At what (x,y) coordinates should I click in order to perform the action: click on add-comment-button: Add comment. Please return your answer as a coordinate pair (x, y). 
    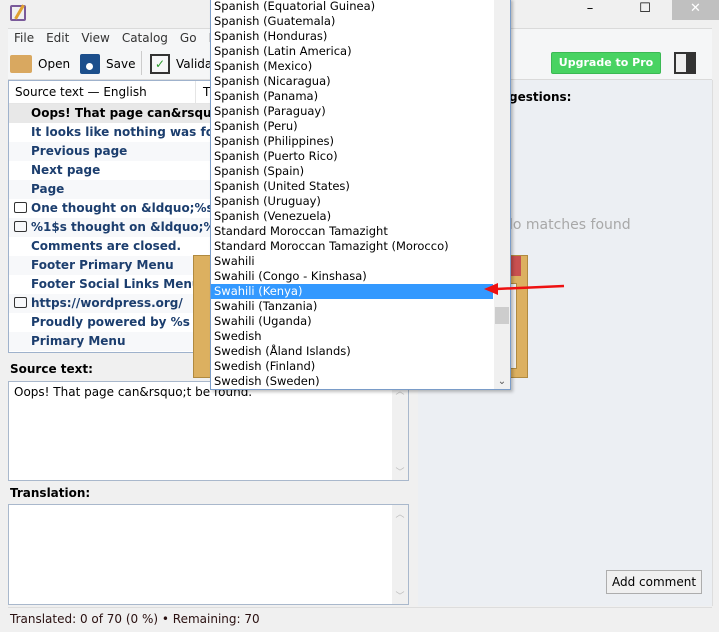
    Looking at the image, I should click on (654, 582).